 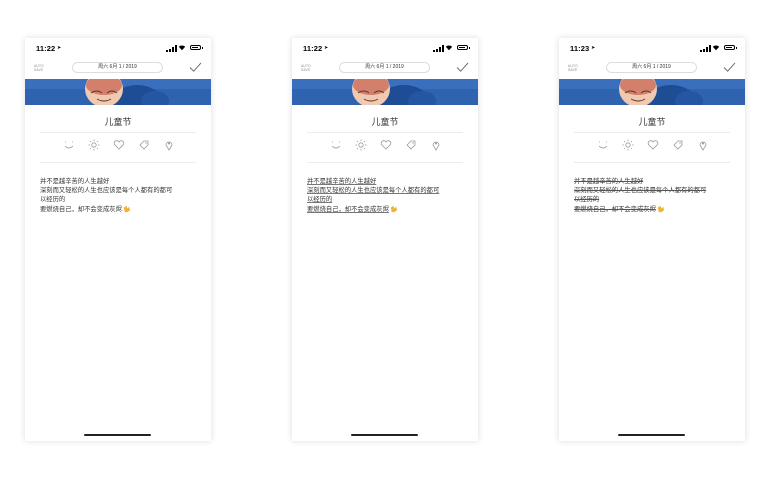 What do you see at coordinates (580, 48) in the screenshot?
I see `status-time: 11:23` at bounding box center [580, 48].